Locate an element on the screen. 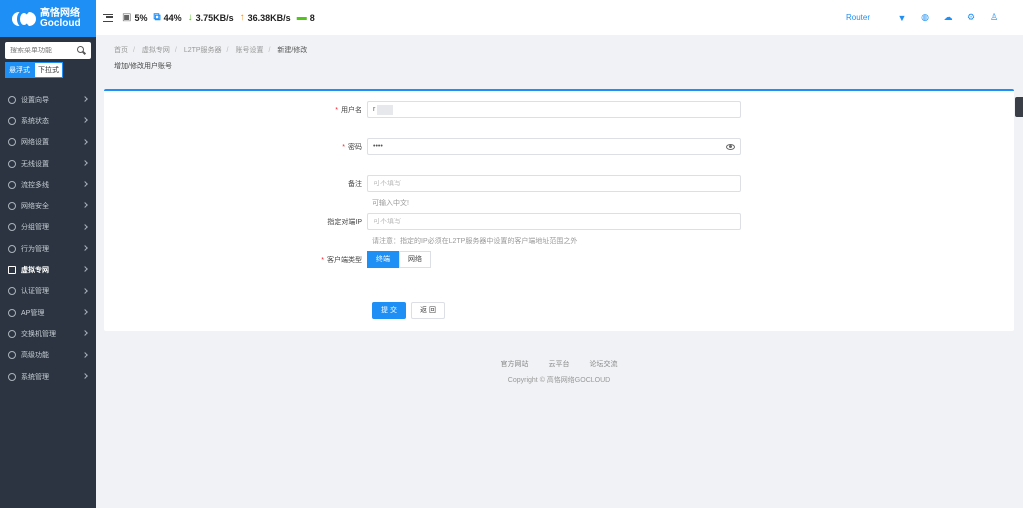 The image size is (1023, 508). peer-ip-input is located at coordinates (554, 221).